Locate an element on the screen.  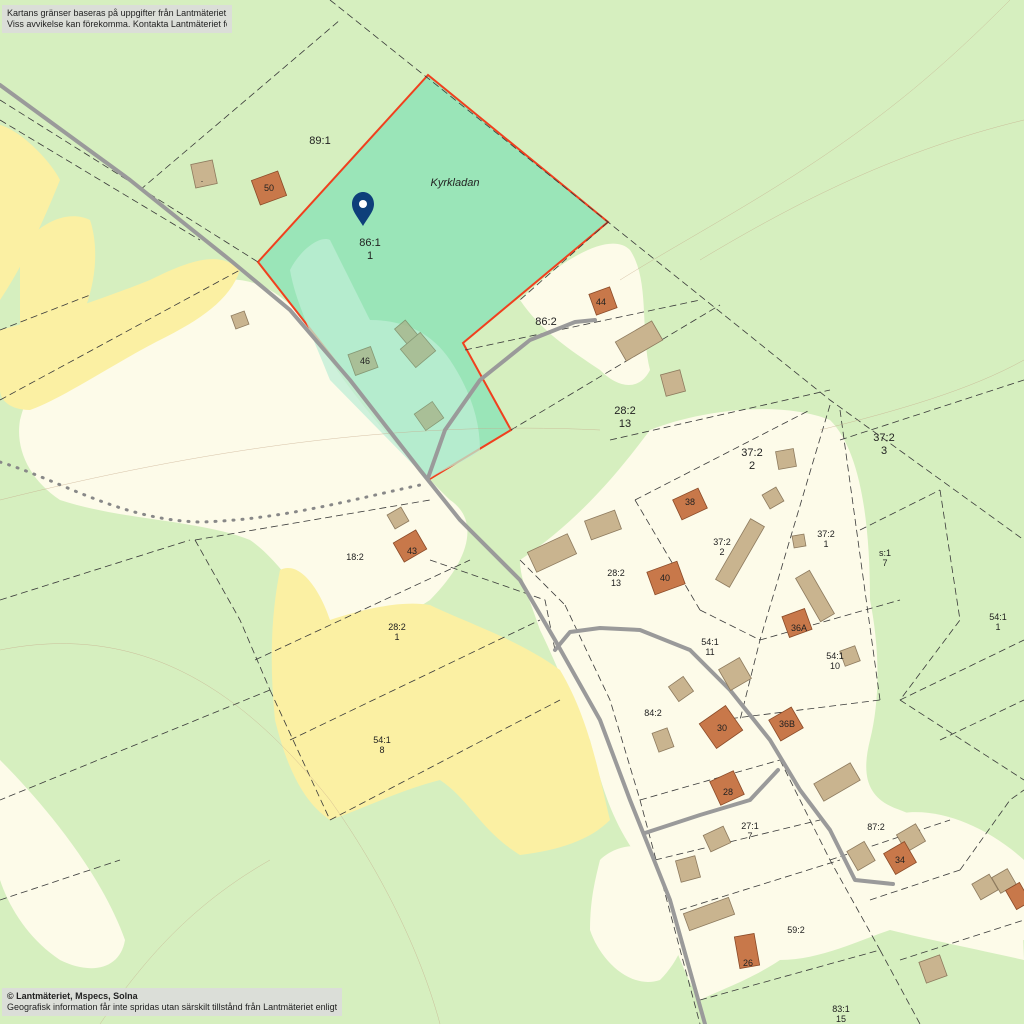
parcel-label: 89:1 is located at coordinates (319, 141).